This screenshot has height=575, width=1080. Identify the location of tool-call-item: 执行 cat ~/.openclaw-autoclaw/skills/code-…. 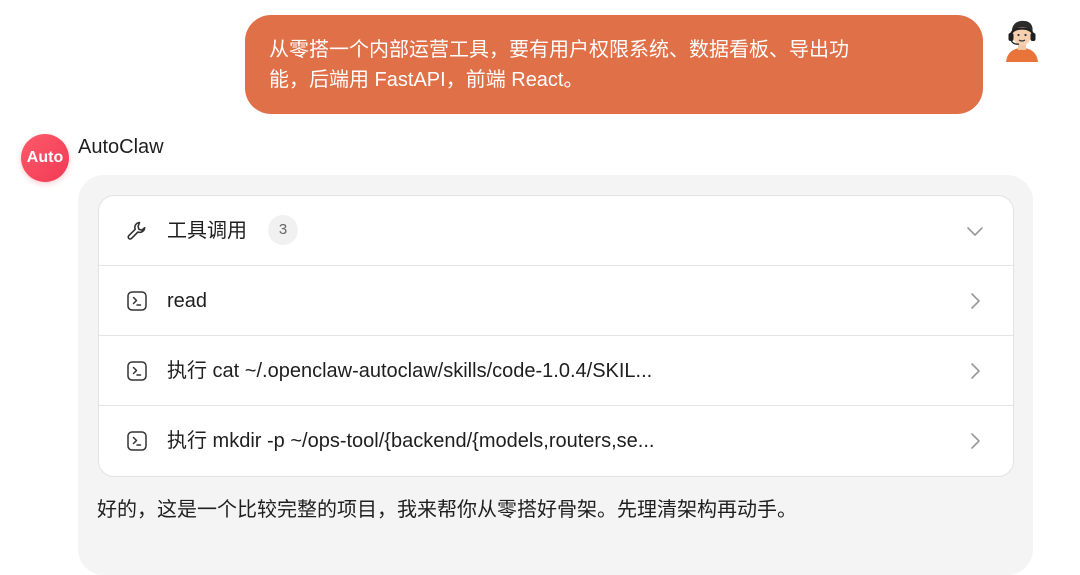
(556, 371).